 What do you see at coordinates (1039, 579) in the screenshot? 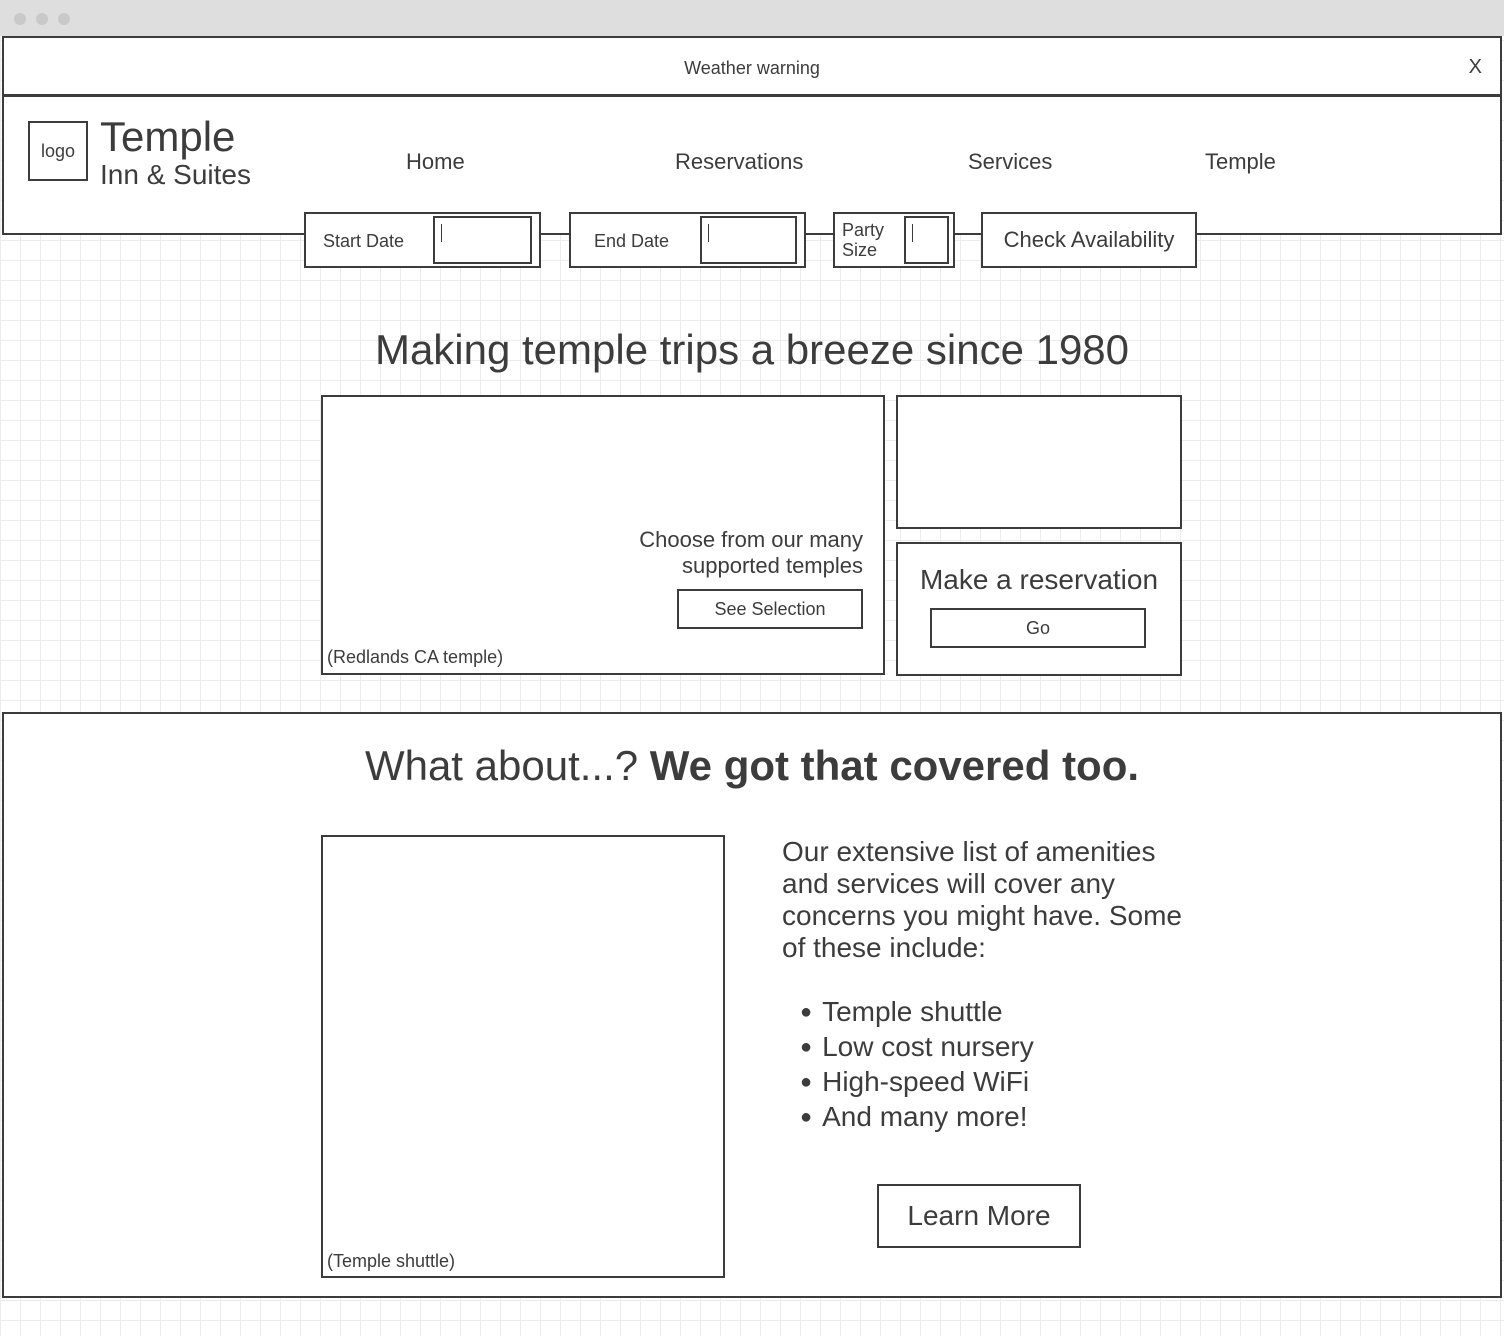
I see `reservation-title: Make a reservation` at bounding box center [1039, 579].